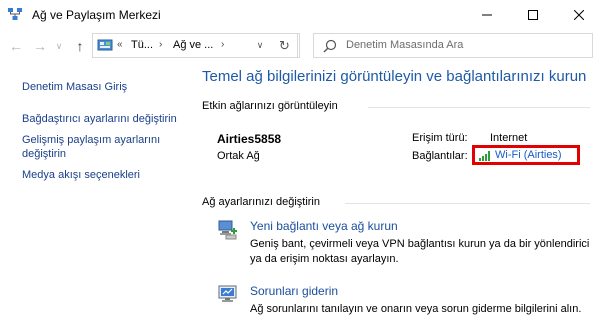 The image size is (600, 334). What do you see at coordinates (260, 45) in the screenshot?
I see `address-dropdown-icon: ∨` at bounding box center [260, 45].